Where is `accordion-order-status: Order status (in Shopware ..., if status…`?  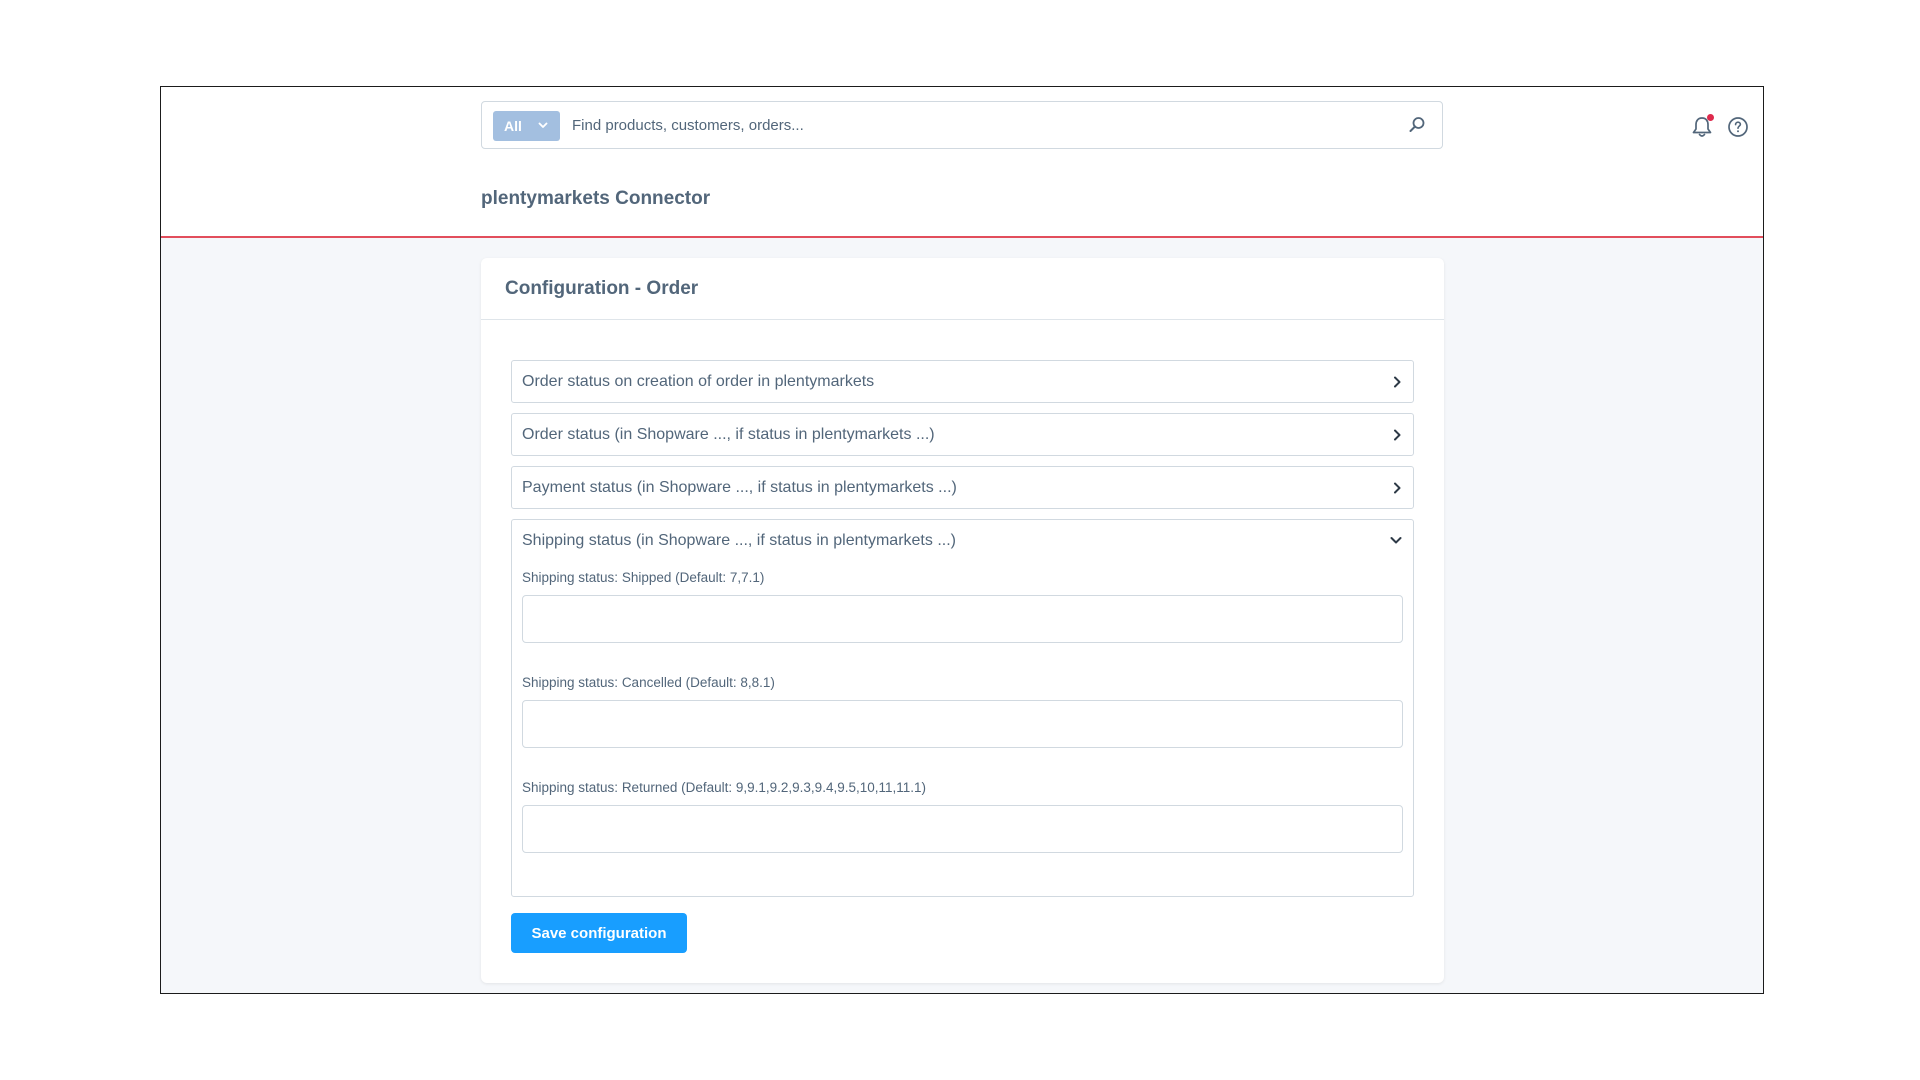 accordion-order-status: Order status (in Shopware ..., if status… is located at coordinates (962, 434).